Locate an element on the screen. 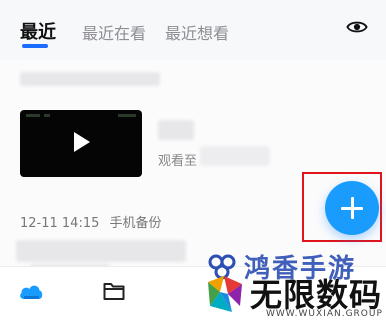  blurred-backup-item is located at coordinates (101, 251).